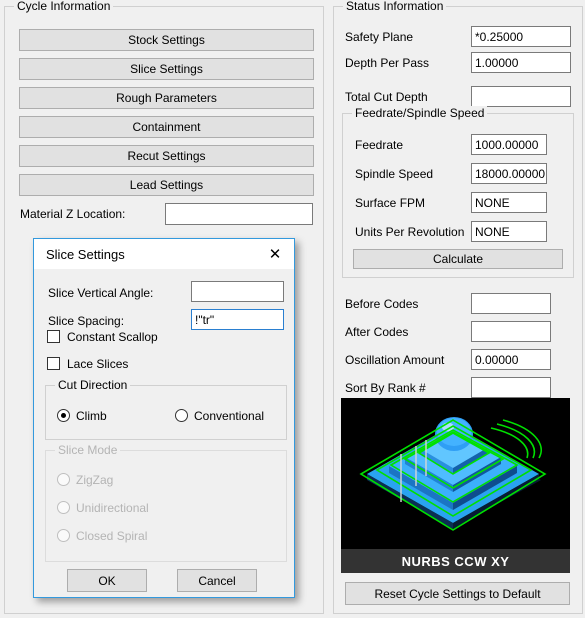  Describe the element at coordinates (53, 363) in the screenshot. I see `lace-slices-checkbox` at that location.